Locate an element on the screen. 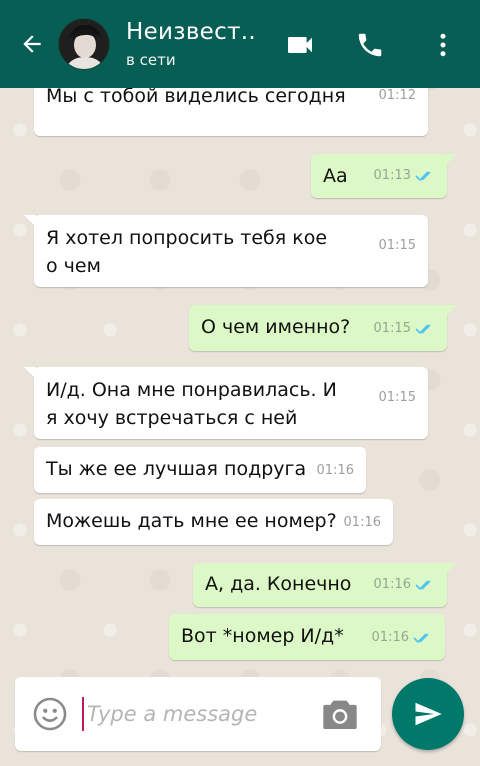  voice-call-button is located at coordinates (370, 45).